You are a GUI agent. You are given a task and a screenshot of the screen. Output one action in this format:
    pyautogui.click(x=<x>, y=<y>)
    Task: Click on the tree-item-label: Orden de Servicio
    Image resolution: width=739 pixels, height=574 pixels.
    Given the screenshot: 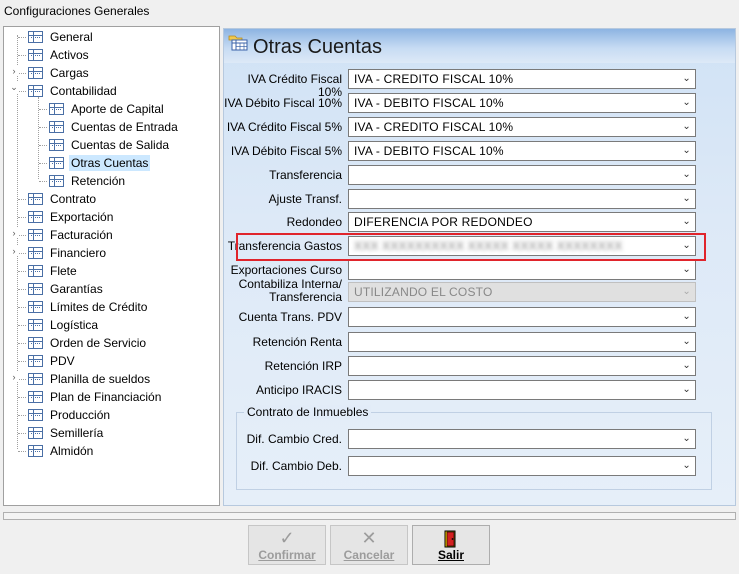 What is the action you would take?
    pyautogui.click(x=98, y=343)
    